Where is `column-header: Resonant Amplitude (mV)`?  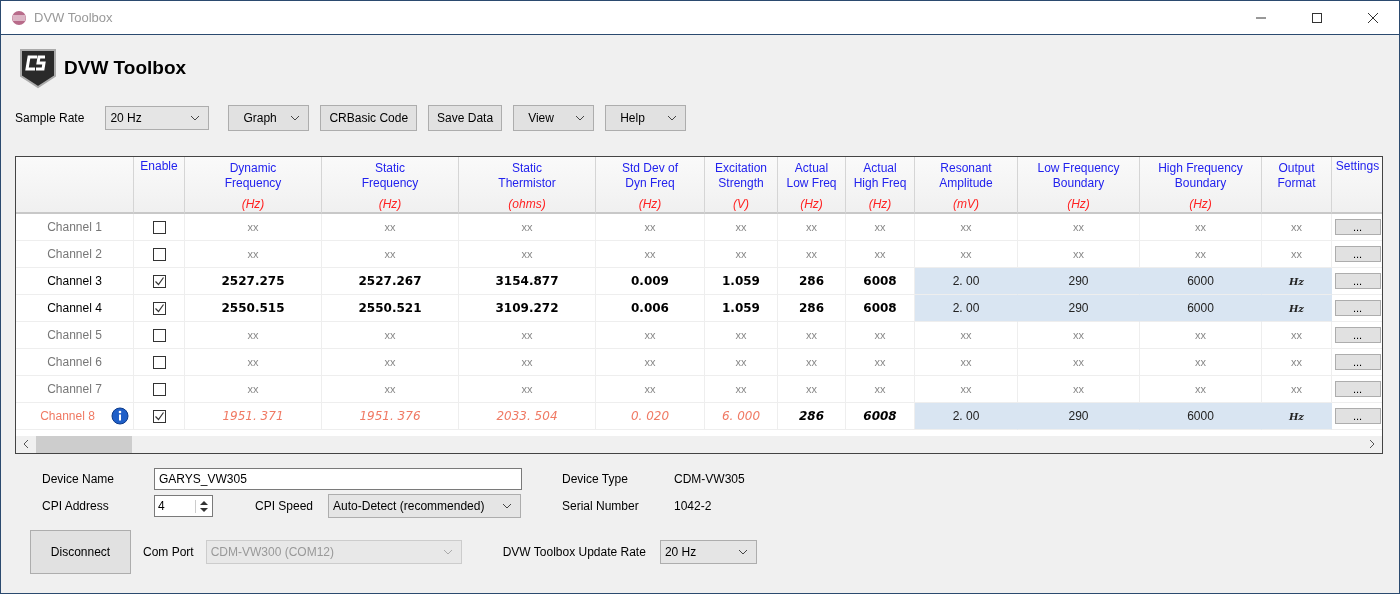 column-header: Resonant Amplitude (mV) is located at coordinates (966, 185).